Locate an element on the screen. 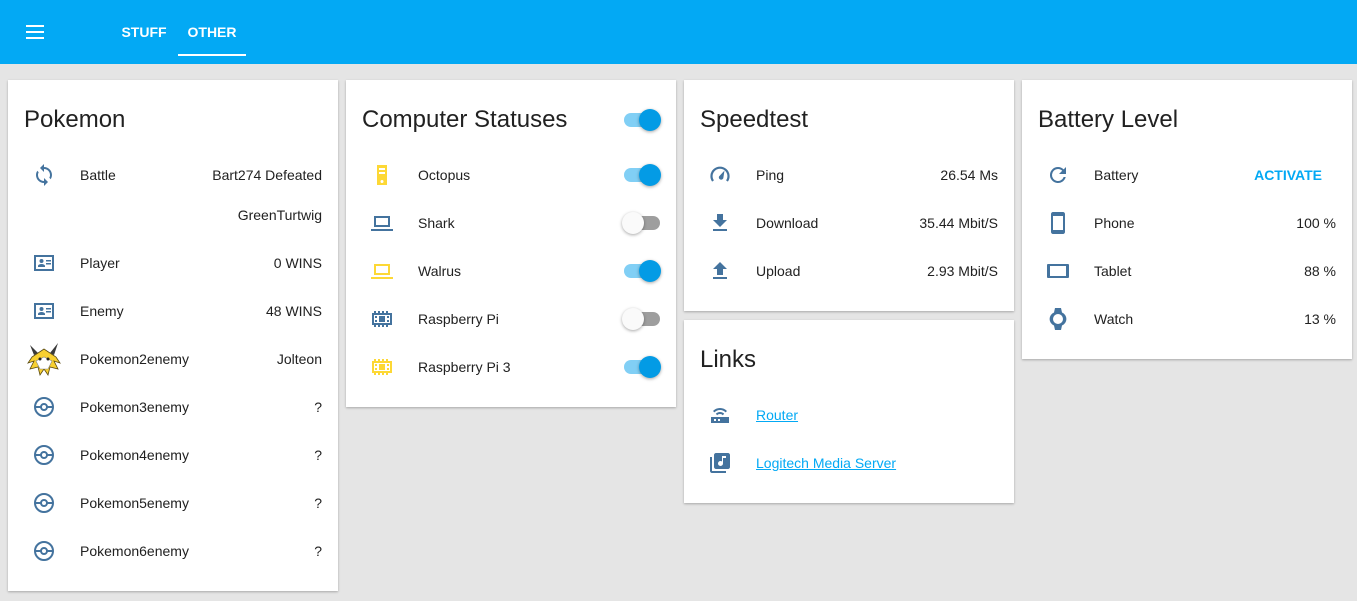 This screenshot has height=601, width=1357. pokemon-row-pokemon3: Pokemon3enemy ? is located at coordinates (173, 407).